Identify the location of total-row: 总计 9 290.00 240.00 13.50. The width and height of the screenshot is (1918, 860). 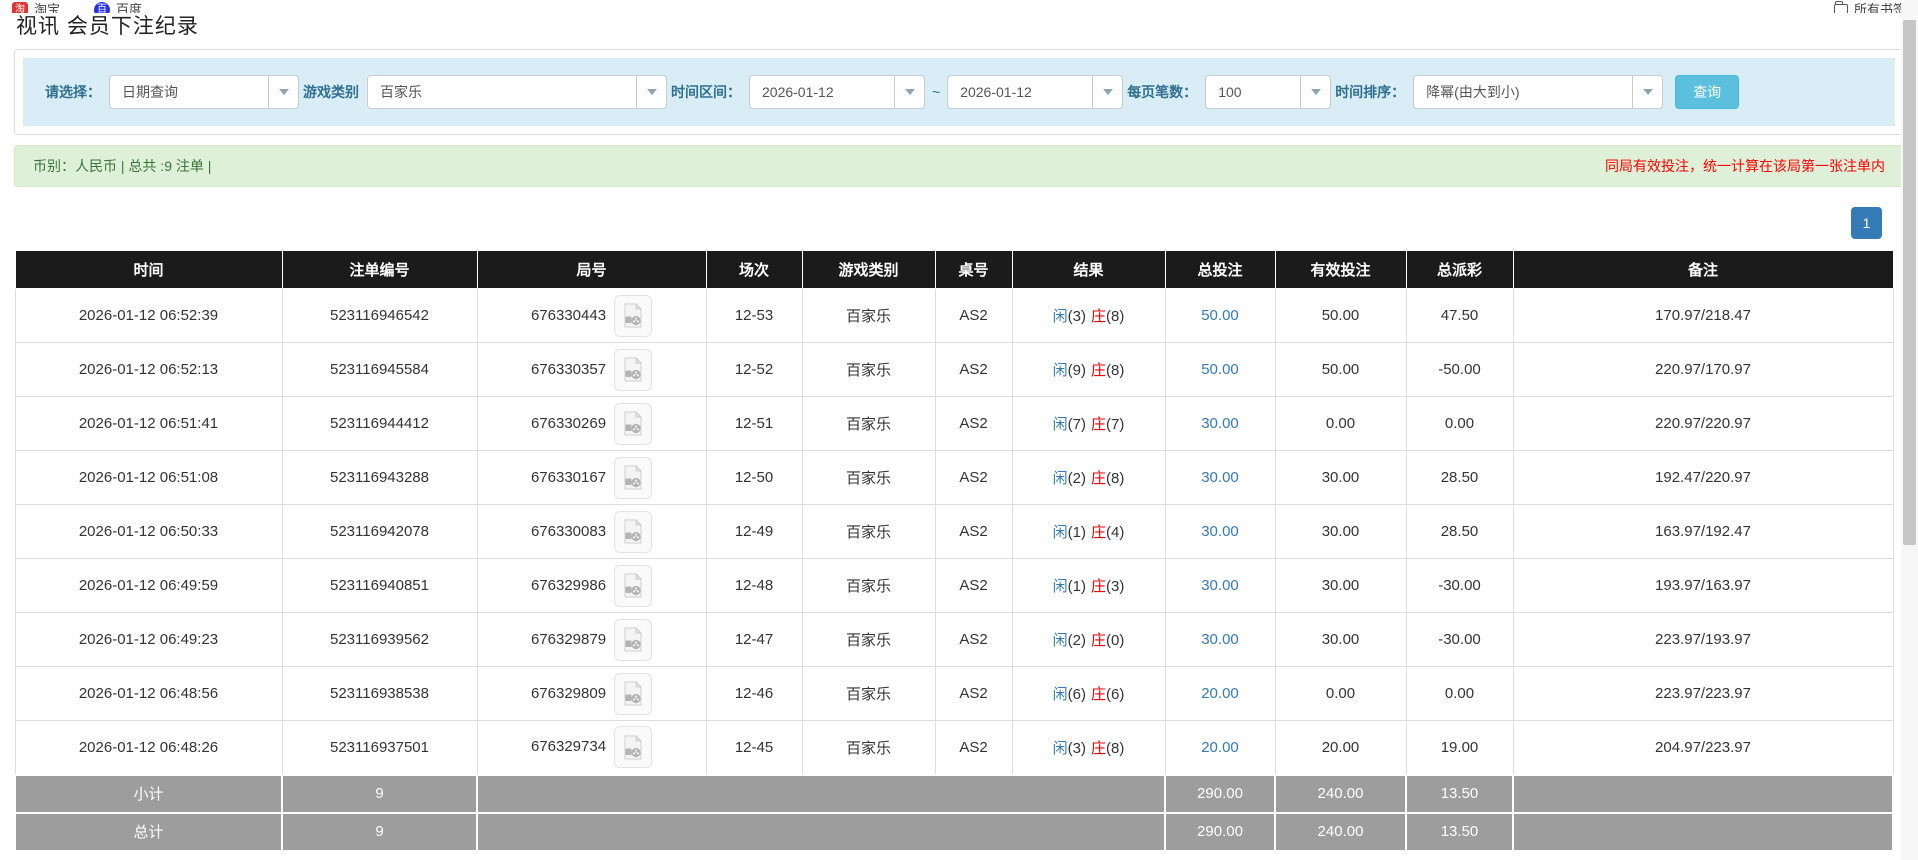
(954, 831).